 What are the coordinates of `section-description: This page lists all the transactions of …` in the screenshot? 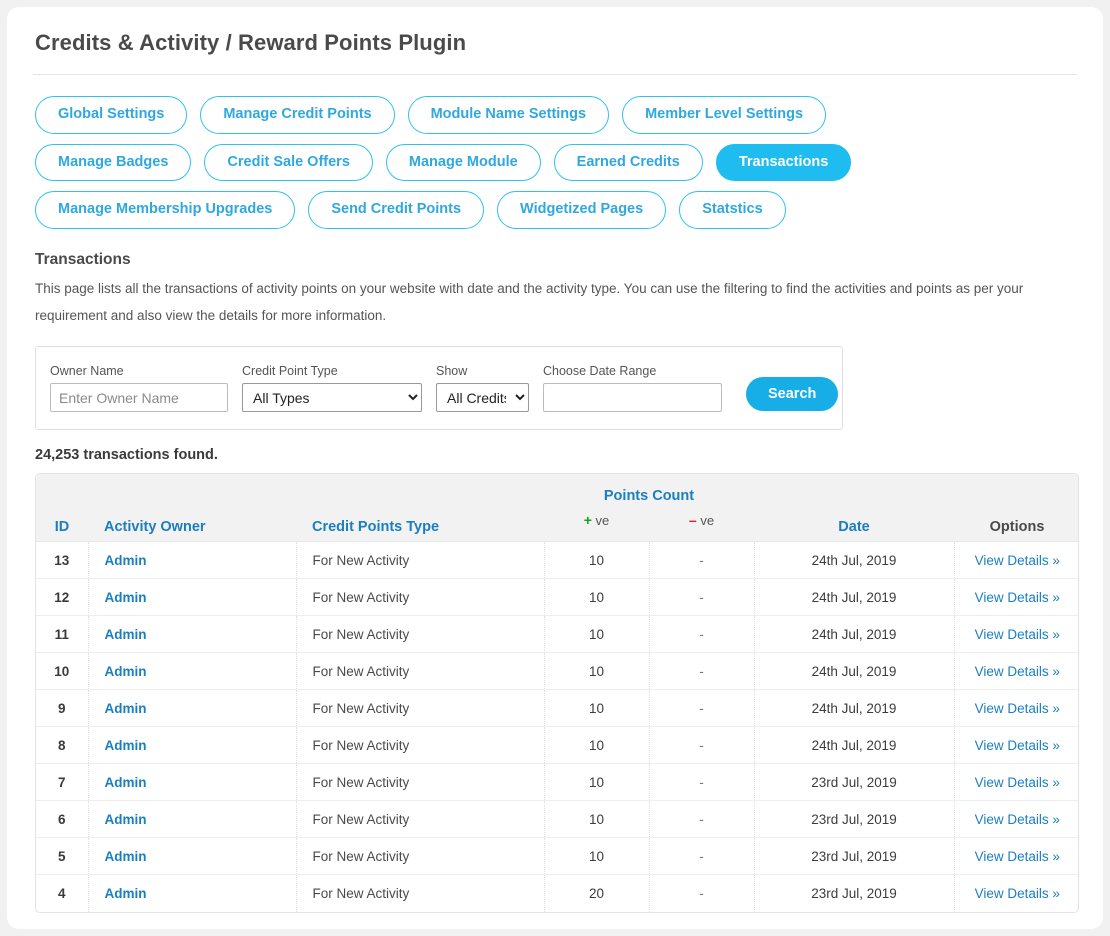 It's located at (529, 301).